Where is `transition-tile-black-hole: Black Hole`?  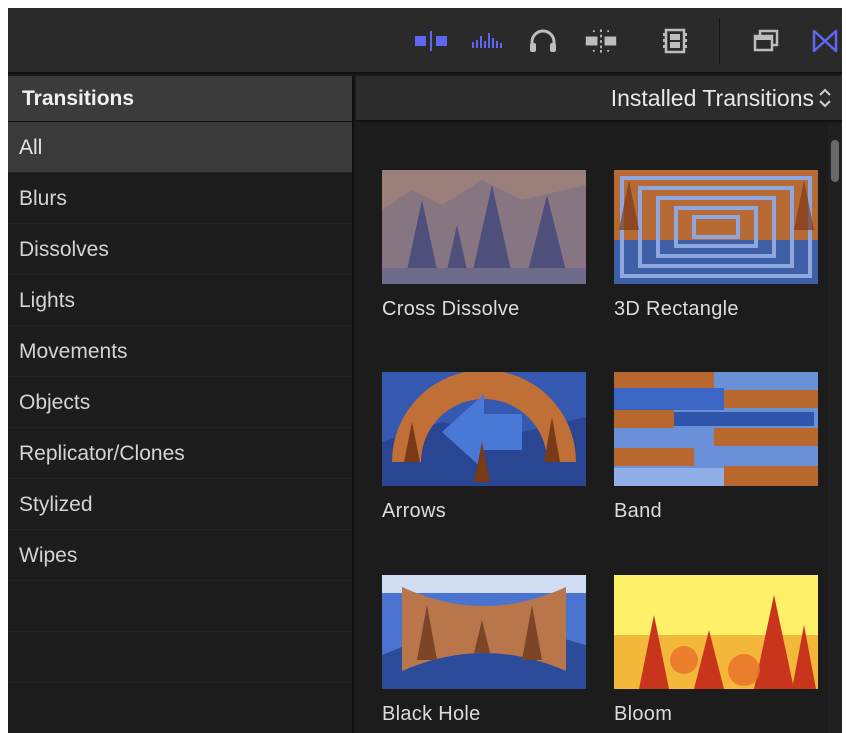
transition-tile-black-hole: Black Hole is located at coordinates (484, 650).